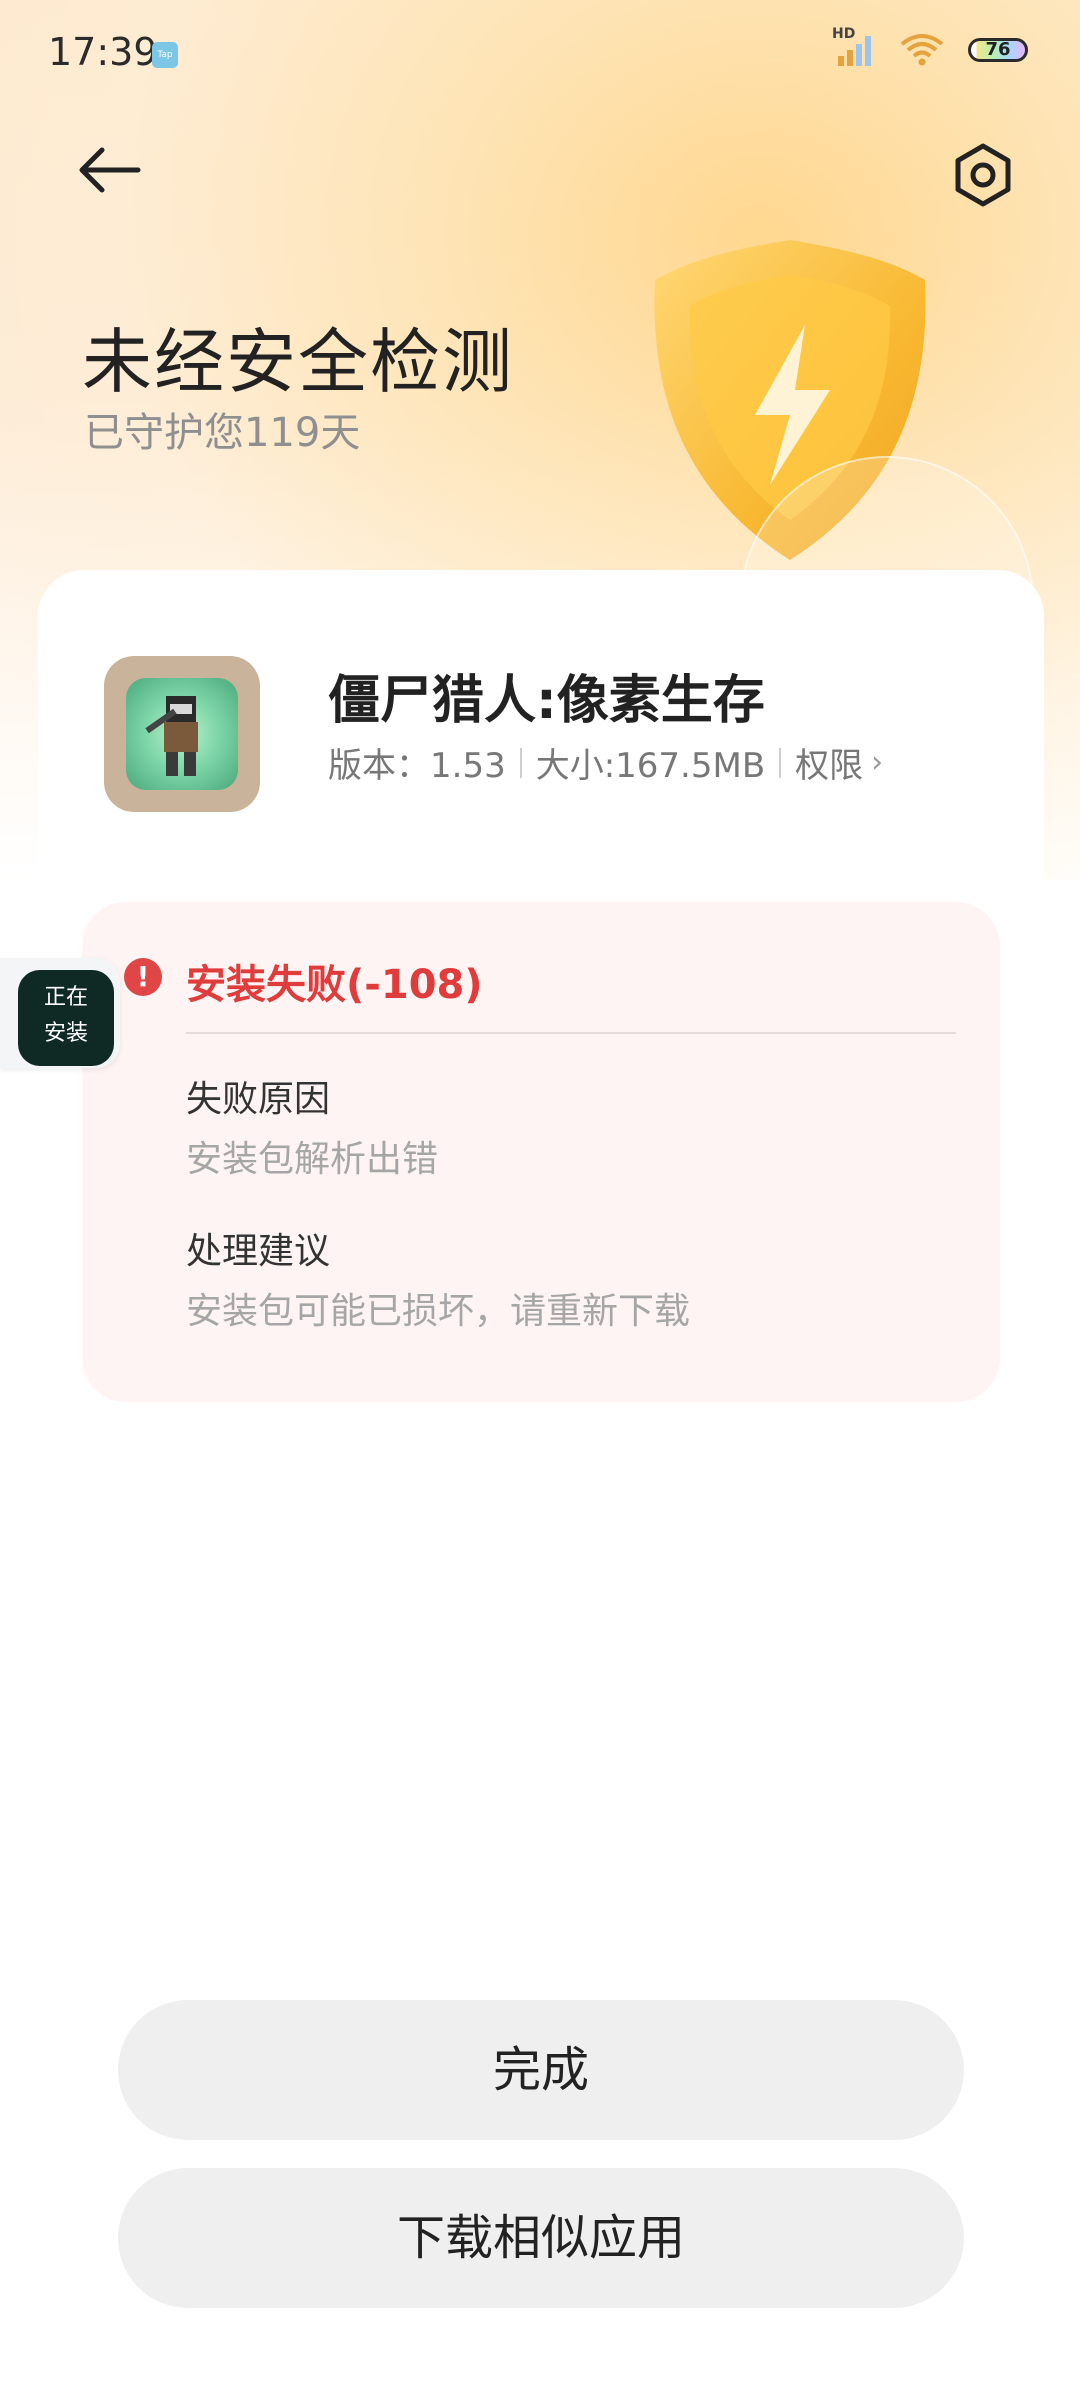  I want to click on error-alert-icon: !, so click(143, 977).